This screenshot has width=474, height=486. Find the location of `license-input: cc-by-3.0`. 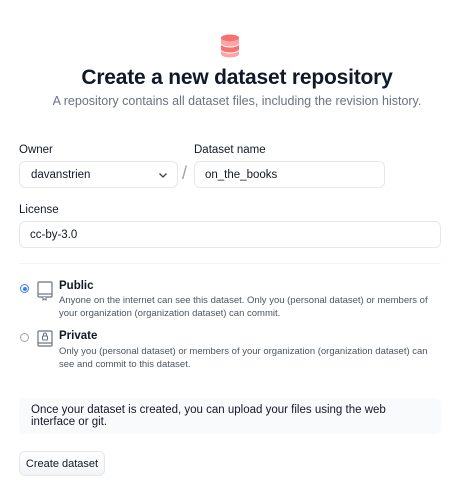

license-input: cc-by-3.0 is located at coordinates (230, 234).